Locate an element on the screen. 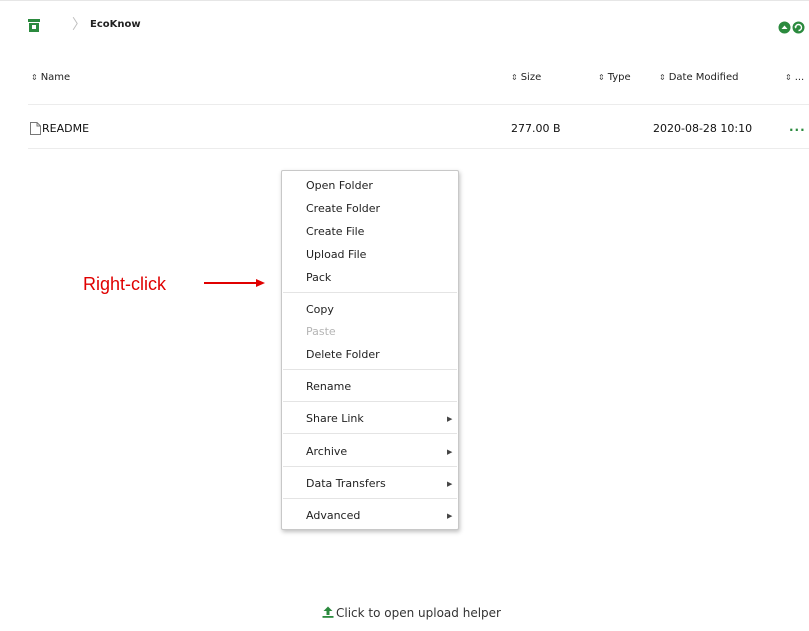 The height and width of the screenshot is (631, 809). menu-item-paste: Paste is located at coordinates (321, 331).